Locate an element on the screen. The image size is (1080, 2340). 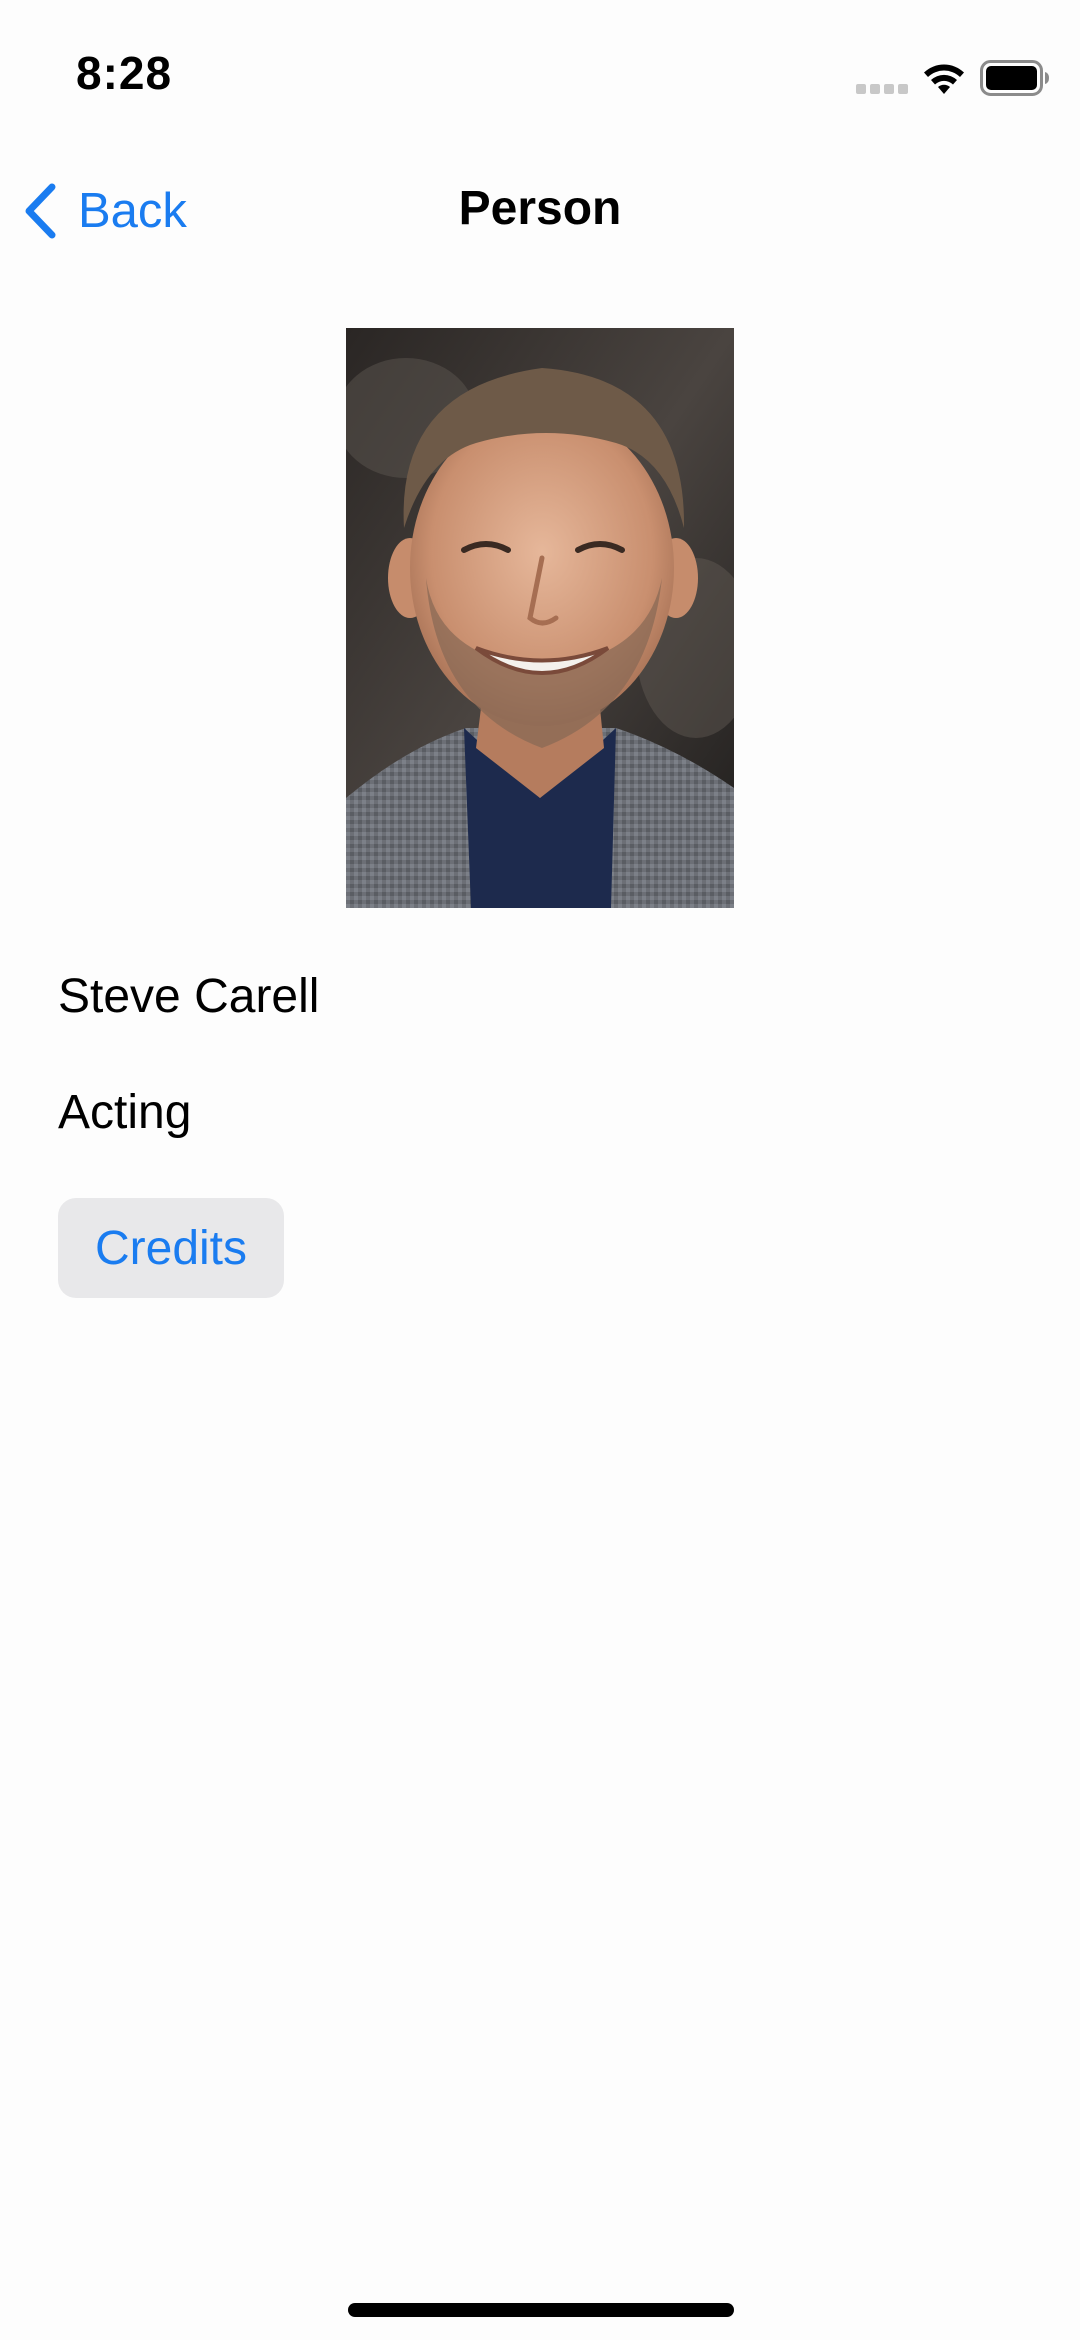
chevron-left-icon is located at coordinates (40, 211).